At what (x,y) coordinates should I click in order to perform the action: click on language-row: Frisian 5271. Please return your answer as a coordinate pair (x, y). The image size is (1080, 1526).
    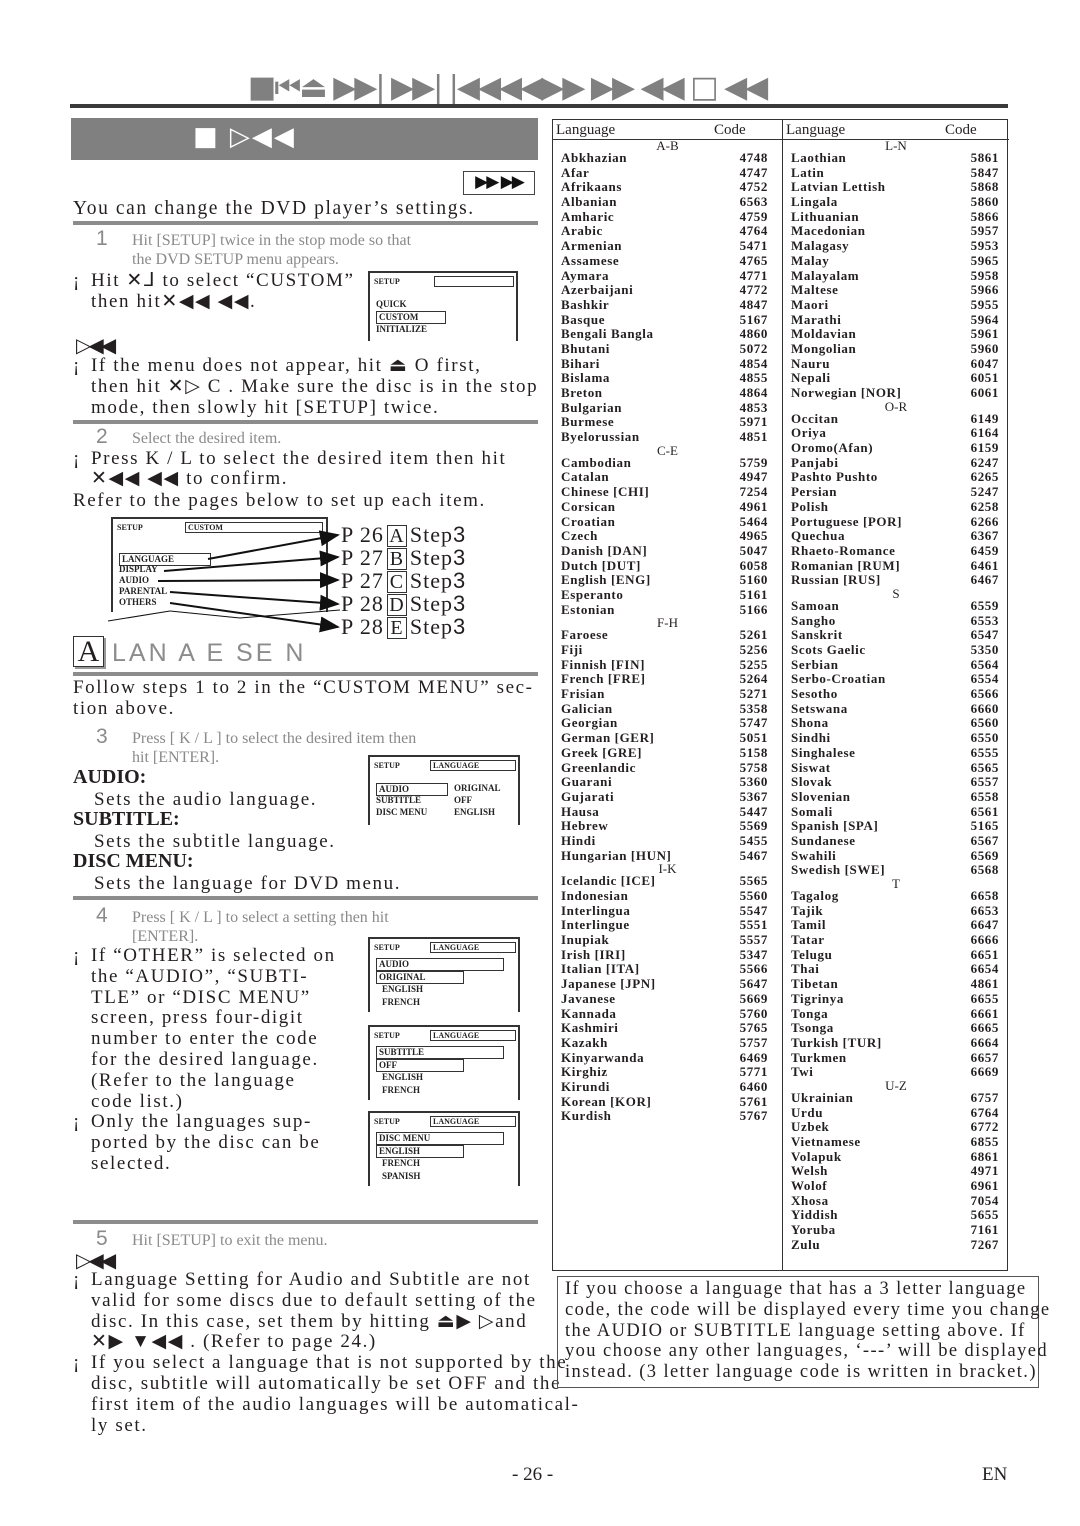
    Looking at the image, I should click on (667, 694).